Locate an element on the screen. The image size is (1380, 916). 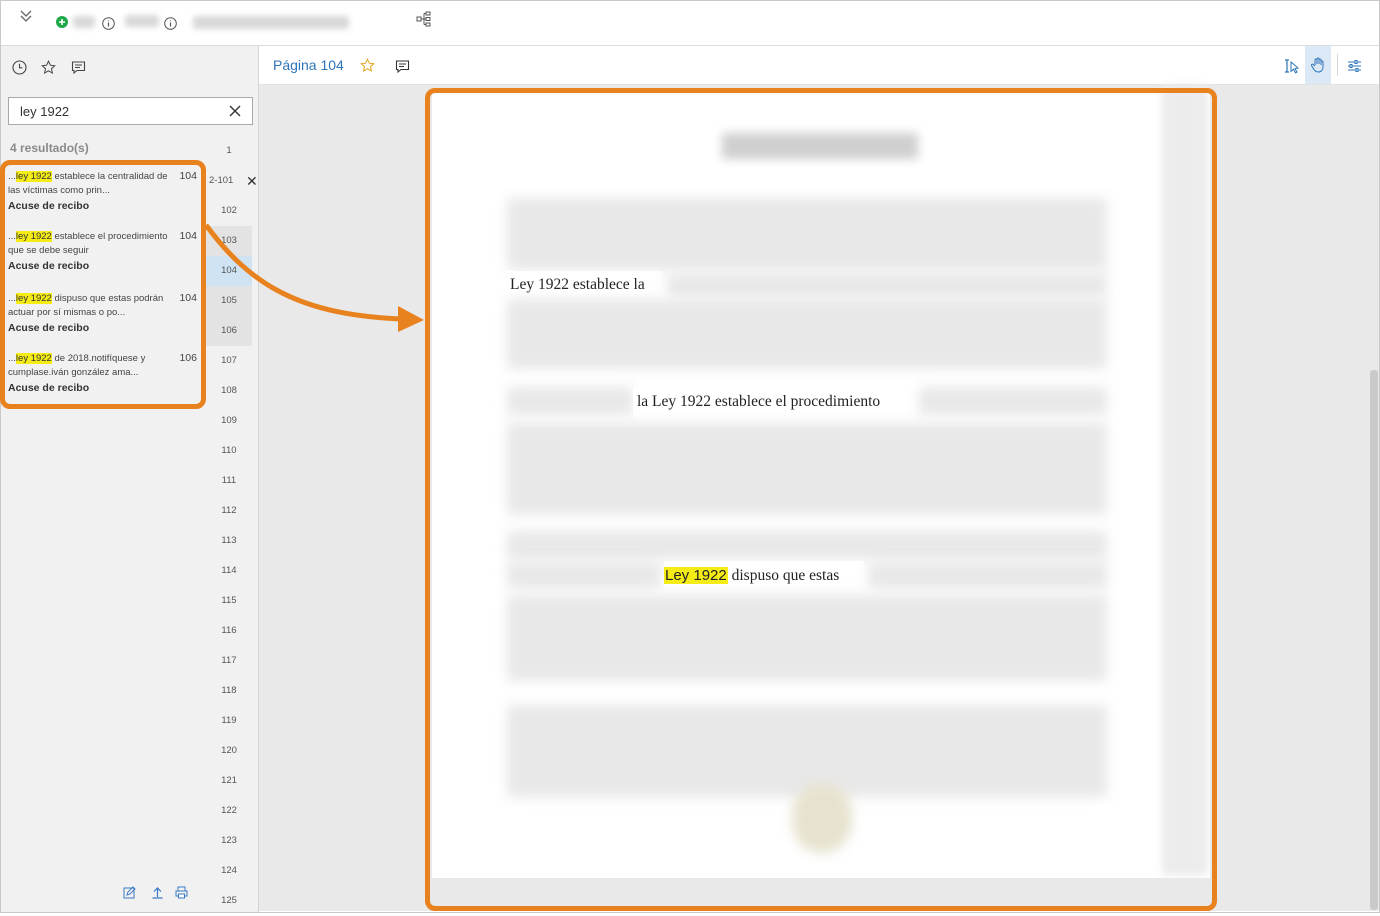
close-icon is located at coordinates (235, 111).